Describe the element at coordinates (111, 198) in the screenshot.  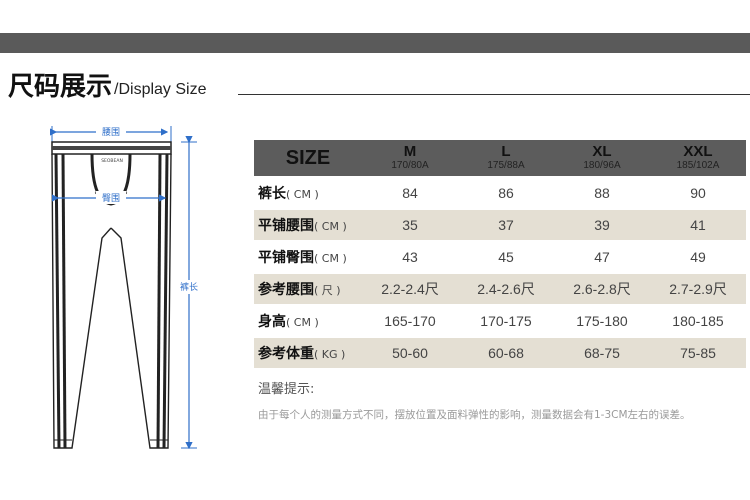
I see `hip-label: 臀围` at that location.